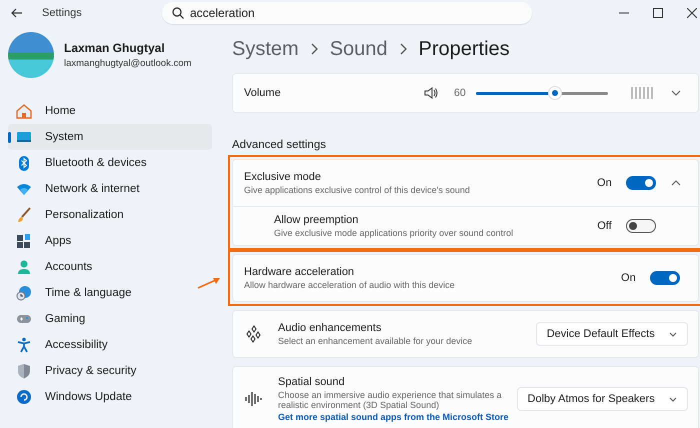  I want to click on effects-dropdown: Dolby Atmos for Speakers, so click(602, 399).